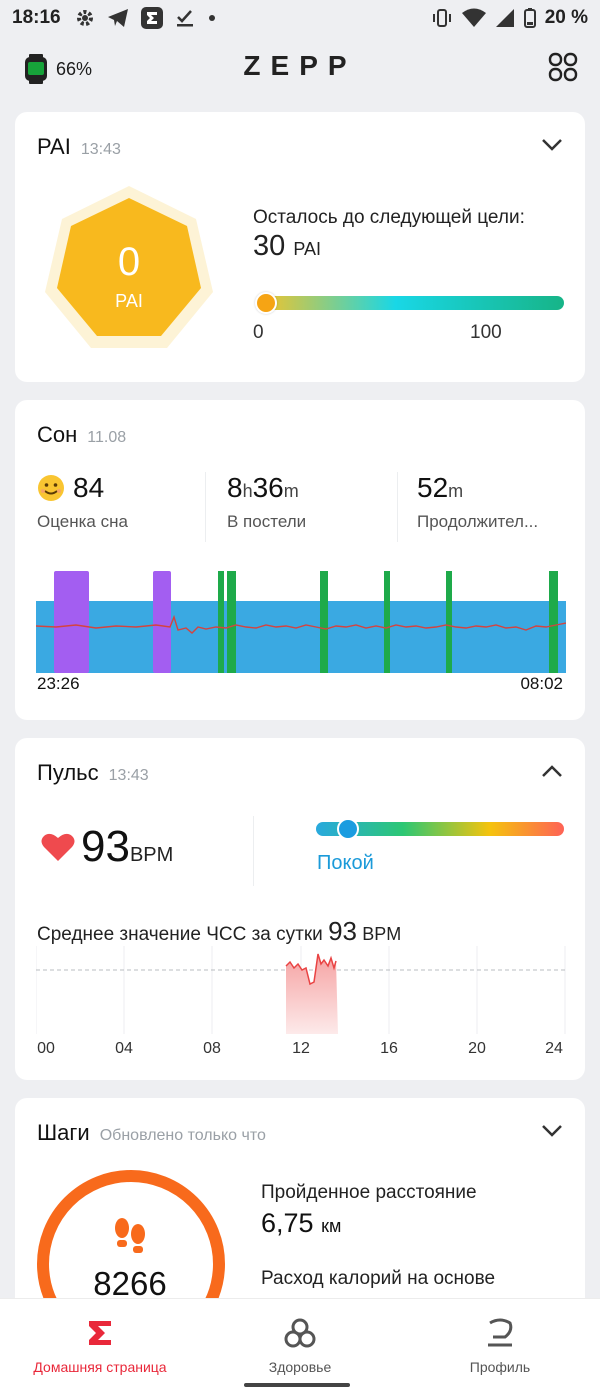  Describe the element at coordinates (301, 990) in the screenshot. I see `daily-heart-rate-chart` at that location.